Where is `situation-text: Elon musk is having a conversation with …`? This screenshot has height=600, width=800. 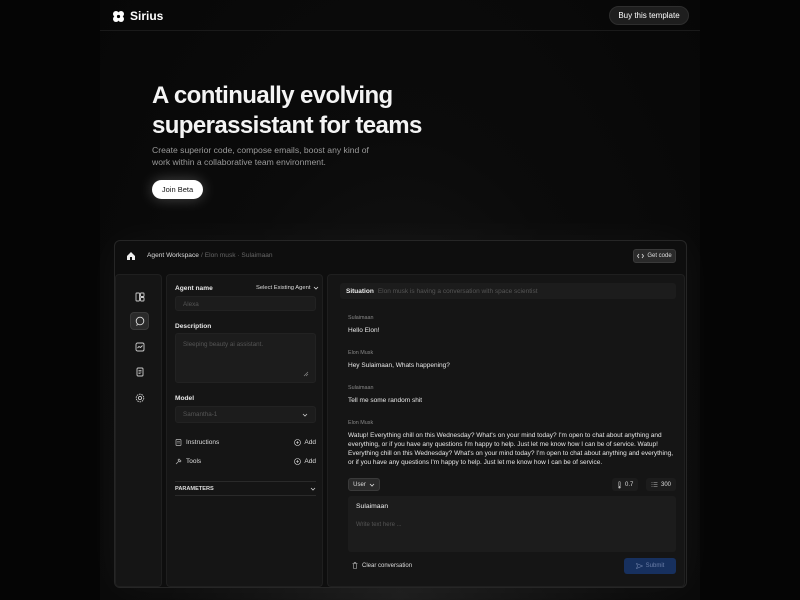 situation-text: Elon musk is having a conversation with … is located at coordinates (457, 291).